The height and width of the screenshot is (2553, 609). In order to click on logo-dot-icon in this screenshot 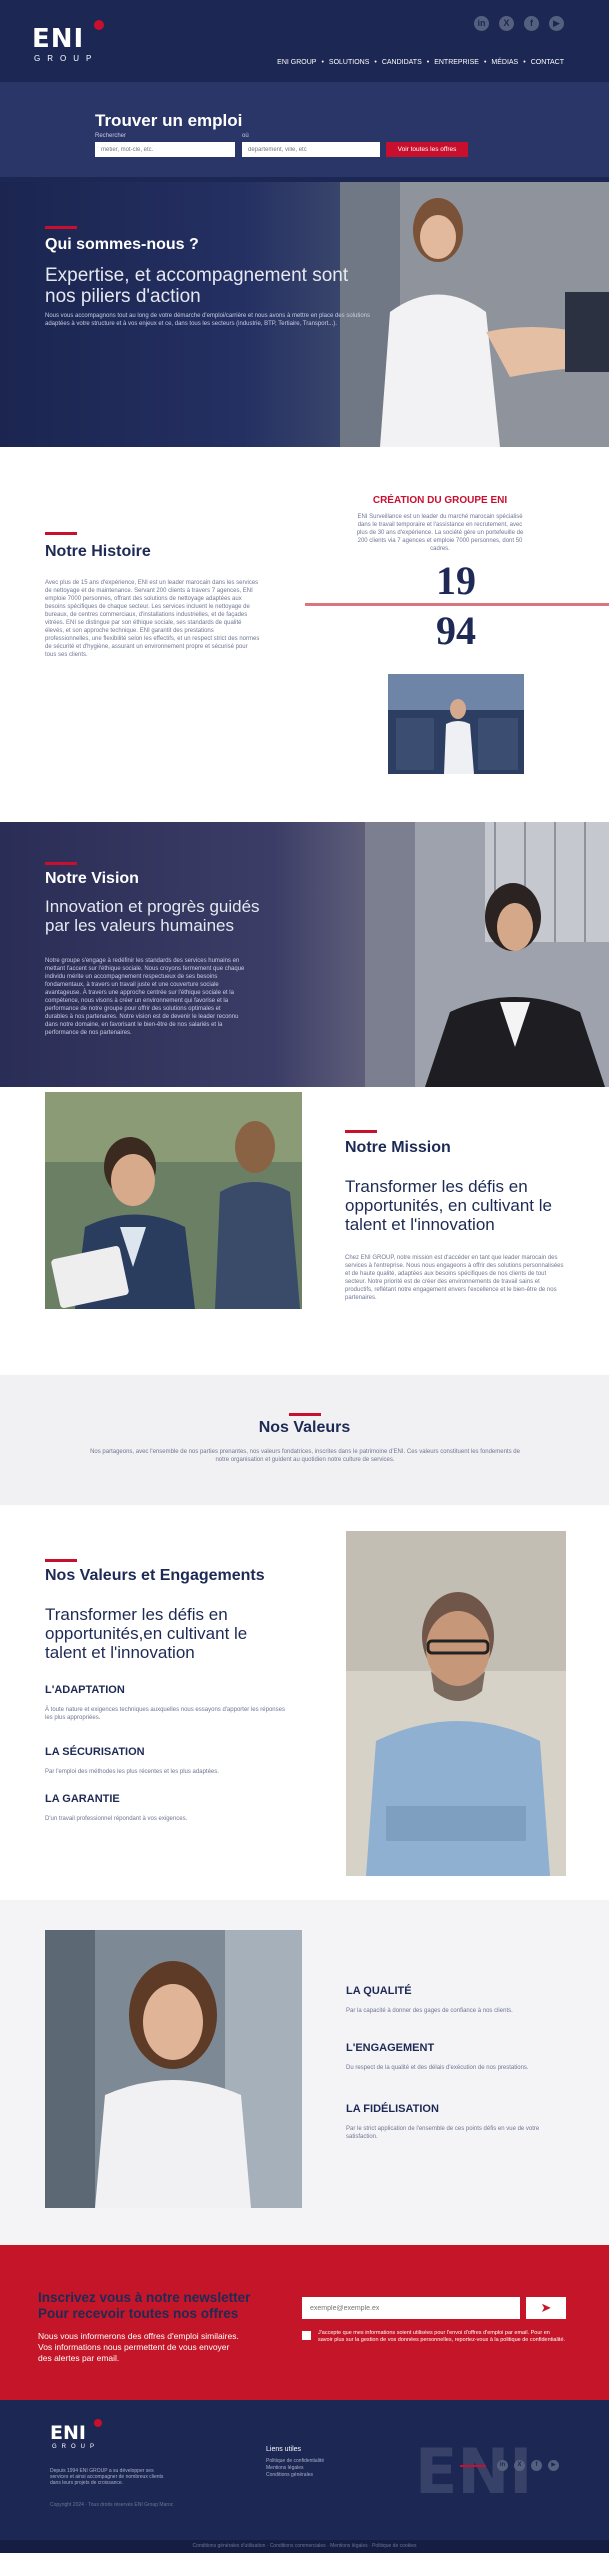, I will do `click(99, 25)`.